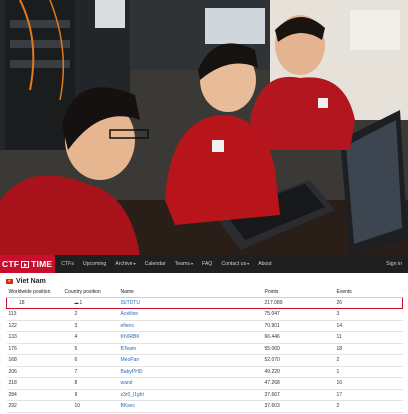 The width and height of the screenshot is (408, 414). I want to click on team-link: efiens, so click(190, 326).